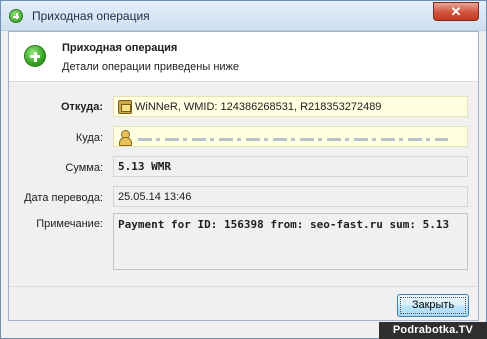 The width and height of the screenshot is (487, 339). What do you see at coordinates (125, 138) in the screenshot?
I see `person-icon` at bounding box center [125, 138].